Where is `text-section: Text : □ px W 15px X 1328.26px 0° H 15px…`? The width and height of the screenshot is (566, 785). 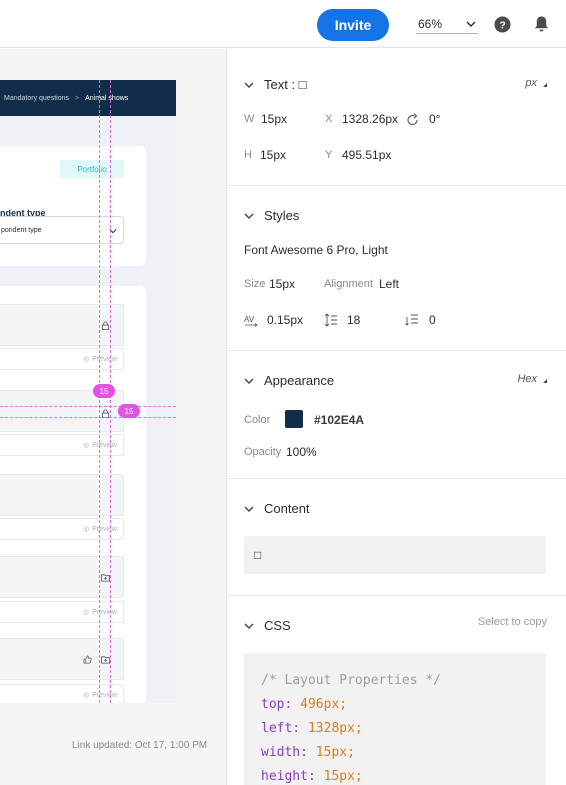
text-section: Text : □ px W 15px X 1328.26px 0° H 15px… is located at coordinates (396, 117).